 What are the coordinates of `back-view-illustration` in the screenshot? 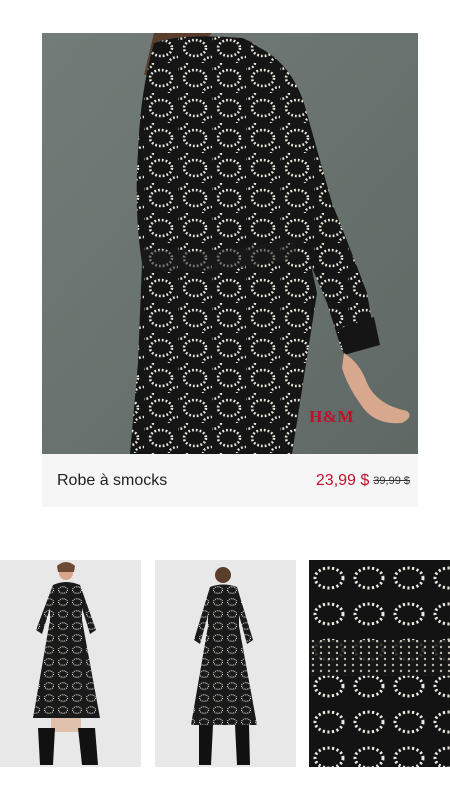 It's located at (225, 663).